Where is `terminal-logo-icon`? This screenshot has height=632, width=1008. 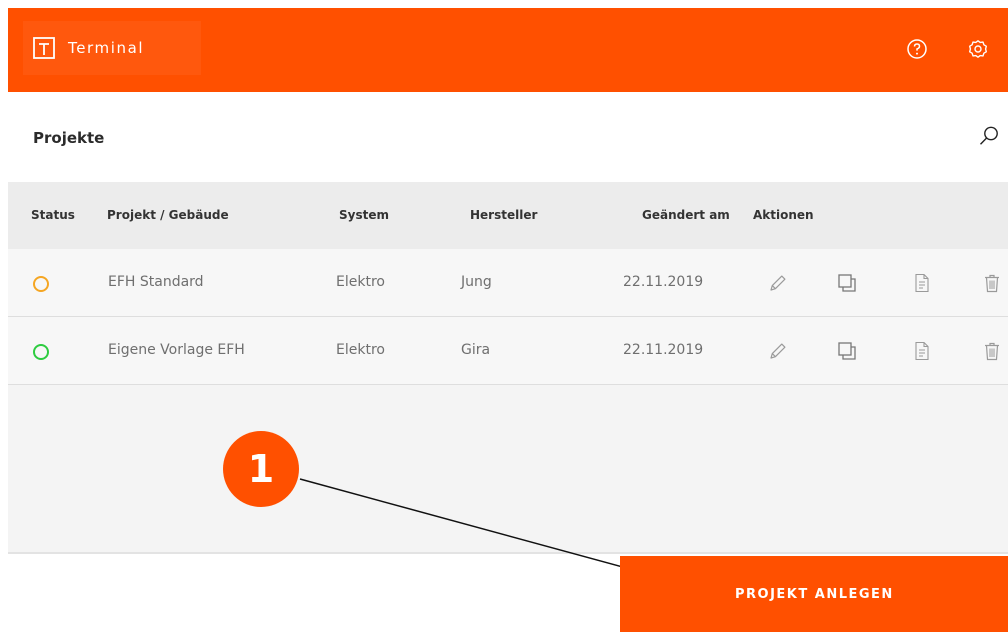
terminal-logo-icon is located at coordinates (44, 48).